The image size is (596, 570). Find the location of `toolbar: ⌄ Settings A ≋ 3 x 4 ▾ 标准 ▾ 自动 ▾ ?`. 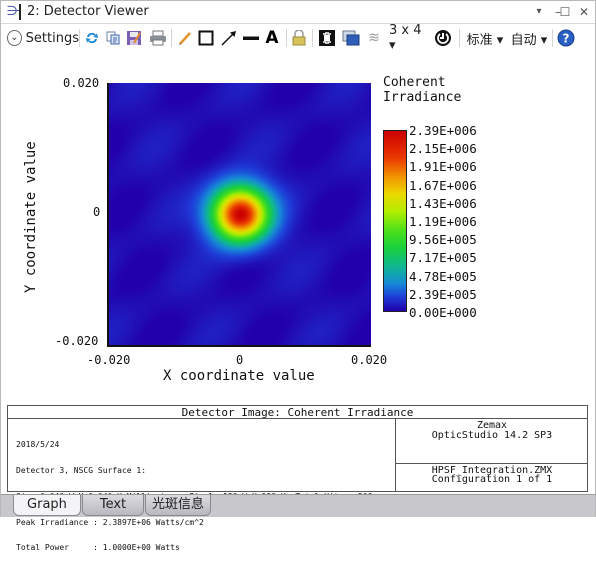

toolbar: ⌄ Settings A ≋ 3 x 4 ▾ 标准 ▾ 自动 ▾ ? is located at coordinates (298, 38).